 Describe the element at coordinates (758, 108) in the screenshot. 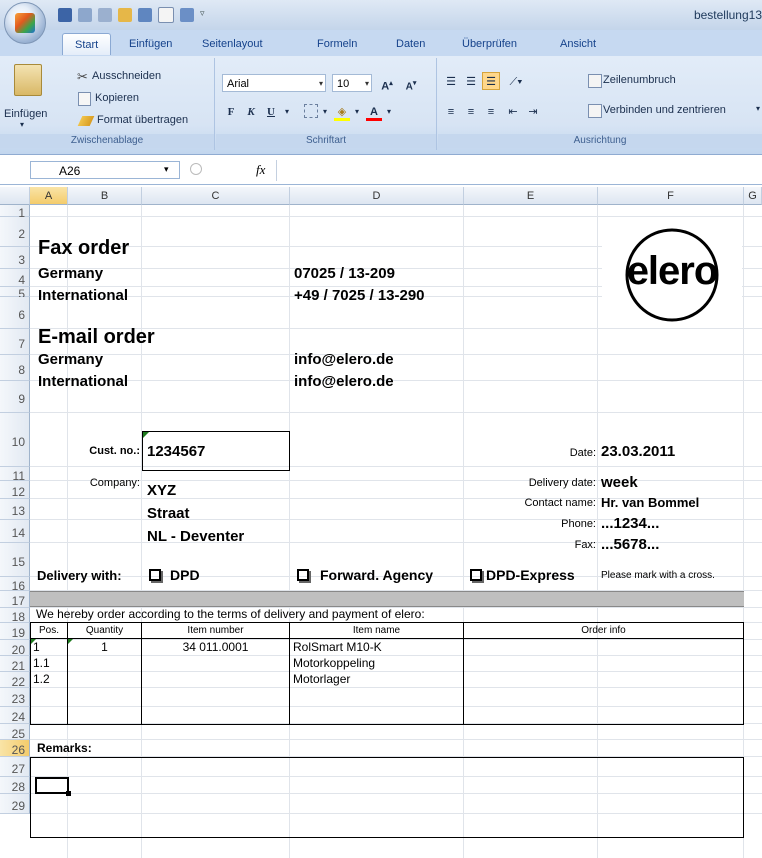

I see `merge-dropdown-icon: ▾` at that location.